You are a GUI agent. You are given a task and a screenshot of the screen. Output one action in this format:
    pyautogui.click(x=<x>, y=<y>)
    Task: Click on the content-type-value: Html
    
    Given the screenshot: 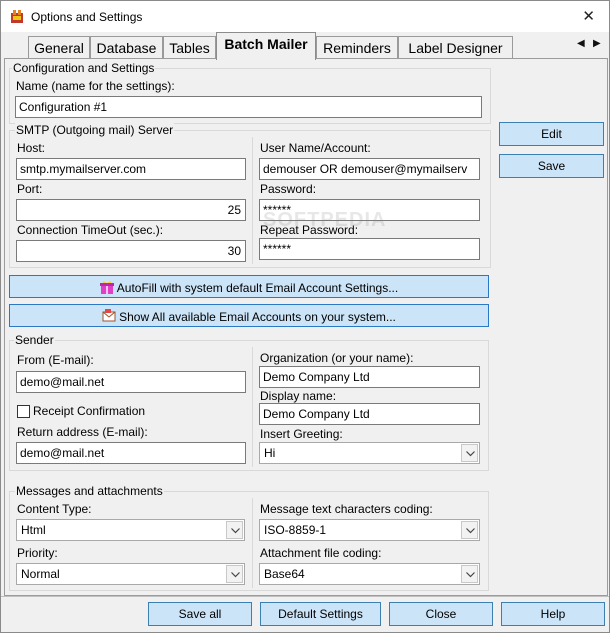 What is the action you would take?
    pyautogui.click(x=33, y=530)
    